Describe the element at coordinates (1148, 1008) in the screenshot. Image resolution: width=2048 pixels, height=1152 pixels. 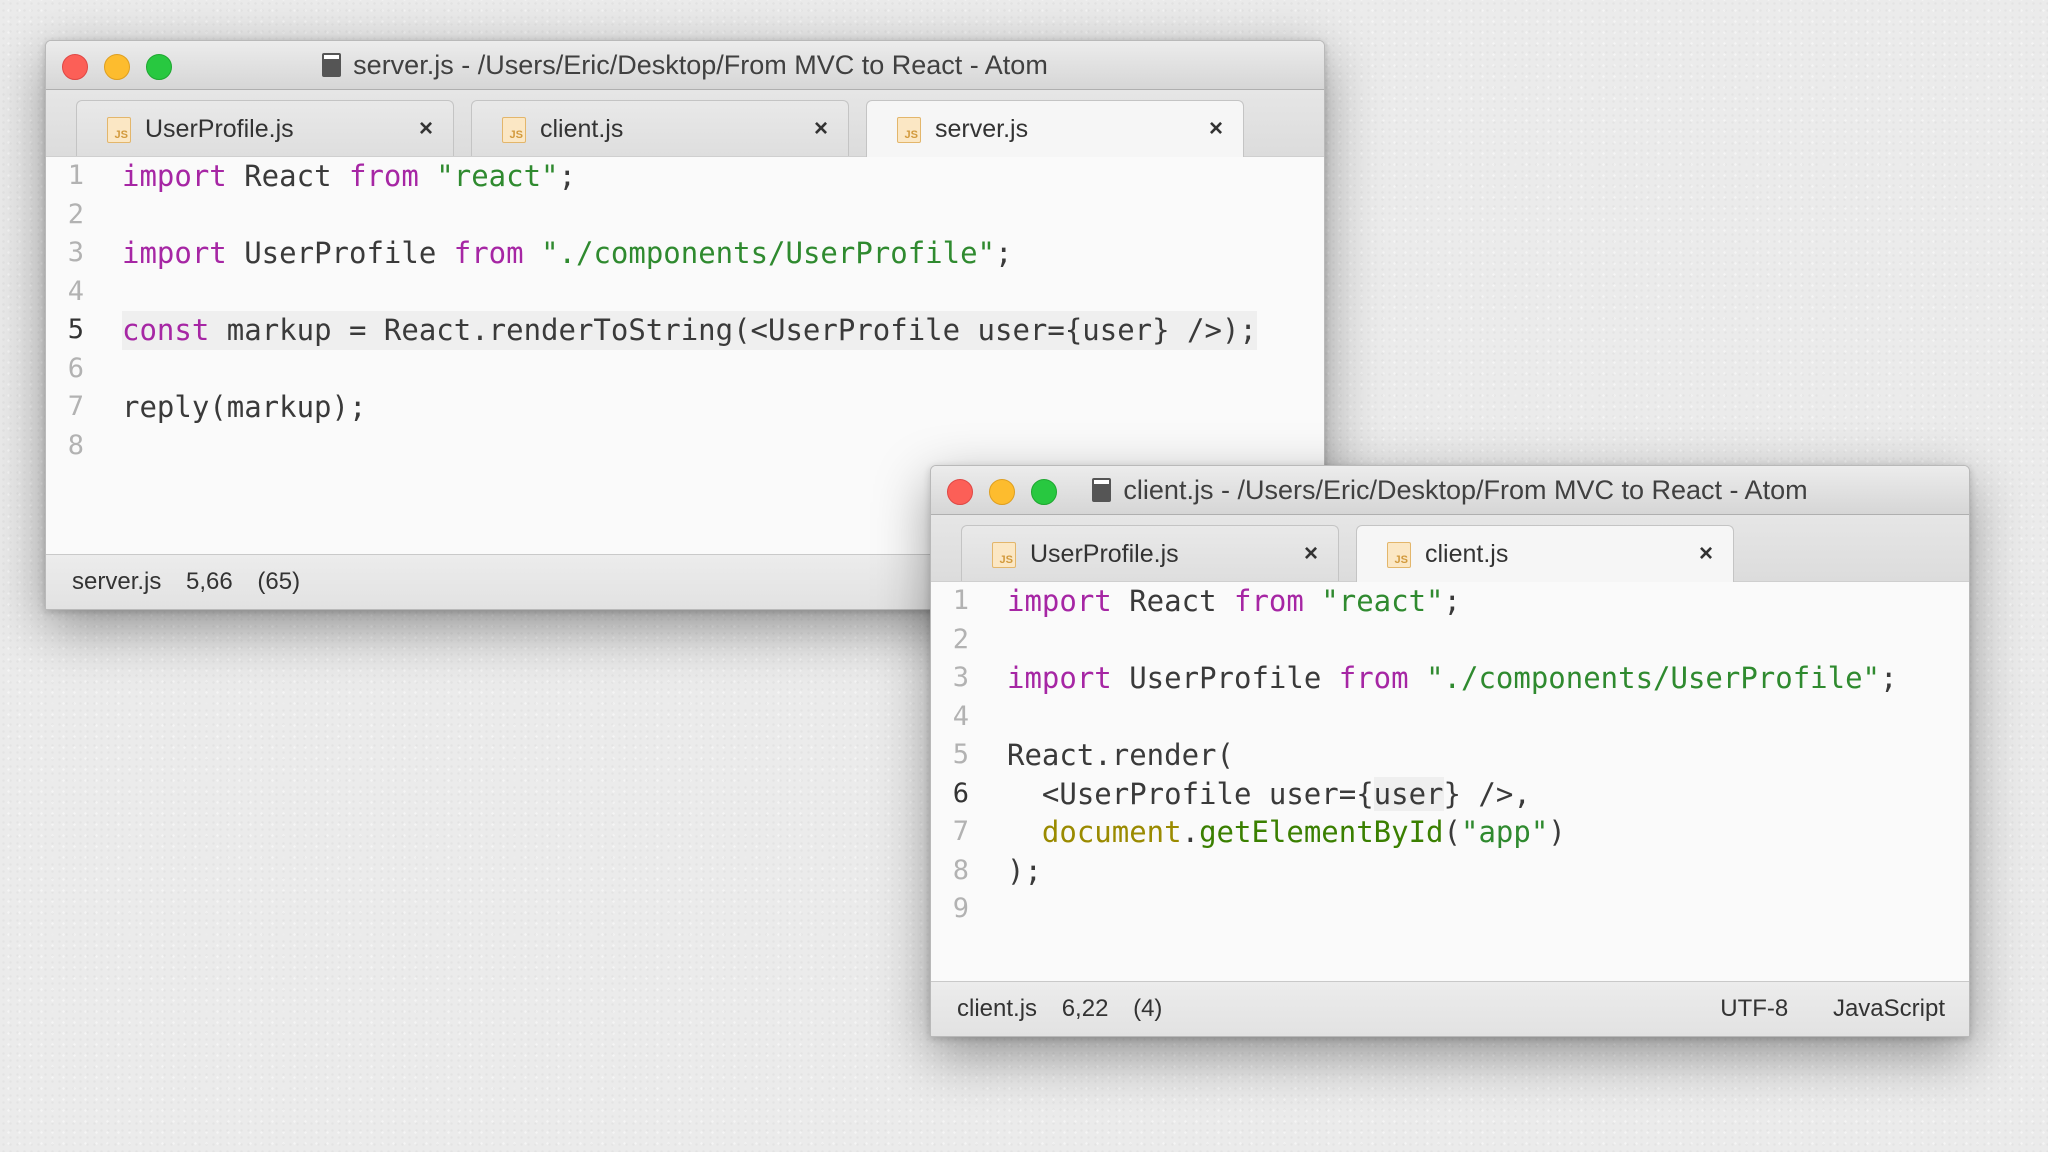
I see `status-selection-count: (4)` at that location.